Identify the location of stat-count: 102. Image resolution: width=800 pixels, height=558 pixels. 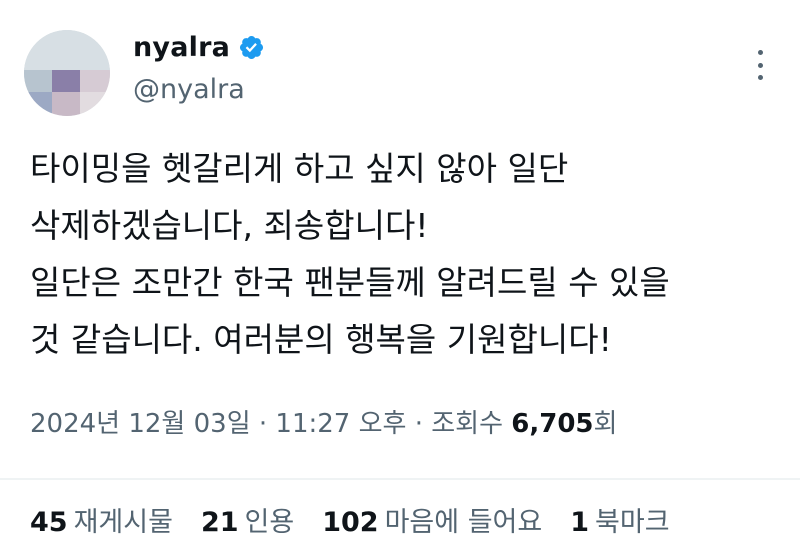
(350, 522).